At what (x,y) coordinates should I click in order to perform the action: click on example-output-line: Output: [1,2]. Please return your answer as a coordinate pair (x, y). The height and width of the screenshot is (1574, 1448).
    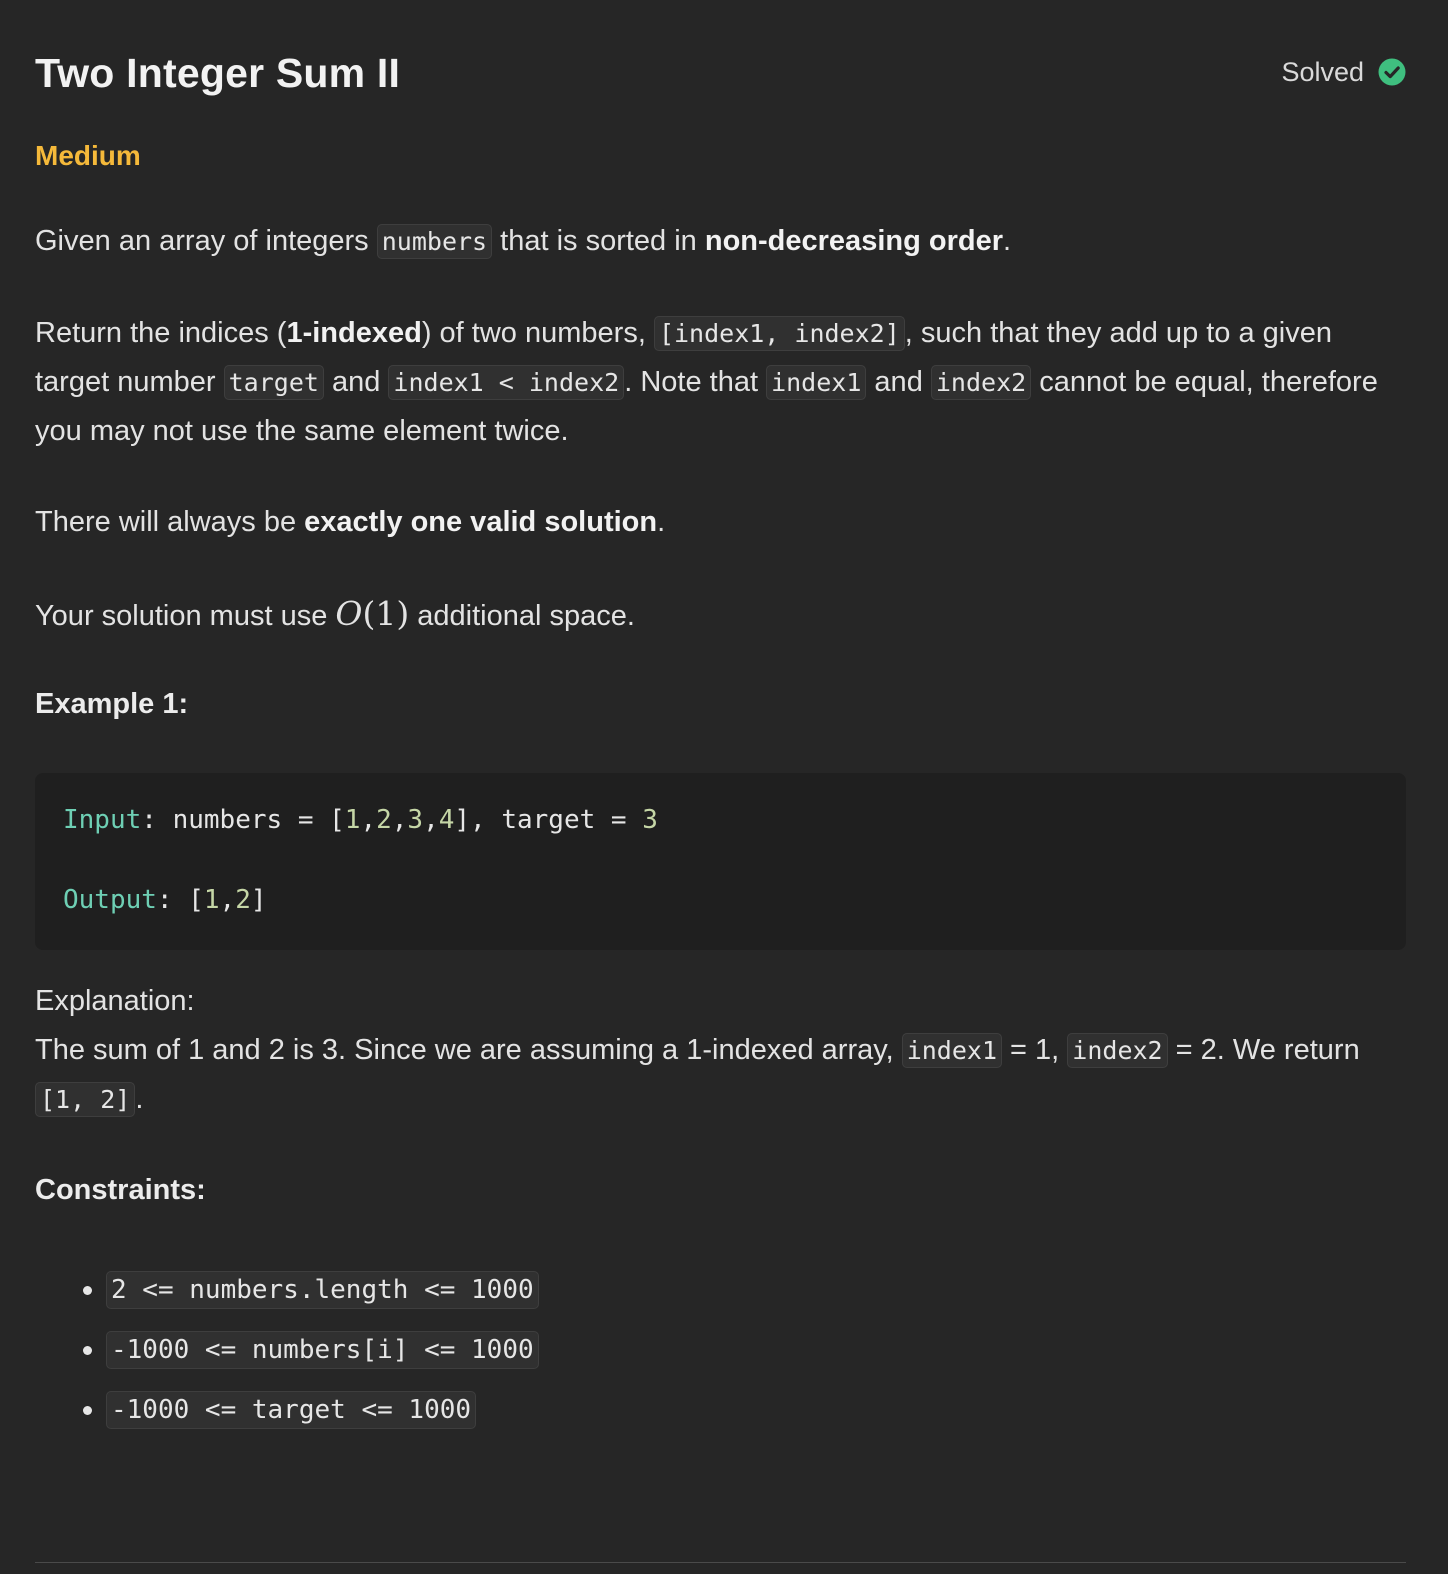
    Looking at the image, I should click on (165, 900).